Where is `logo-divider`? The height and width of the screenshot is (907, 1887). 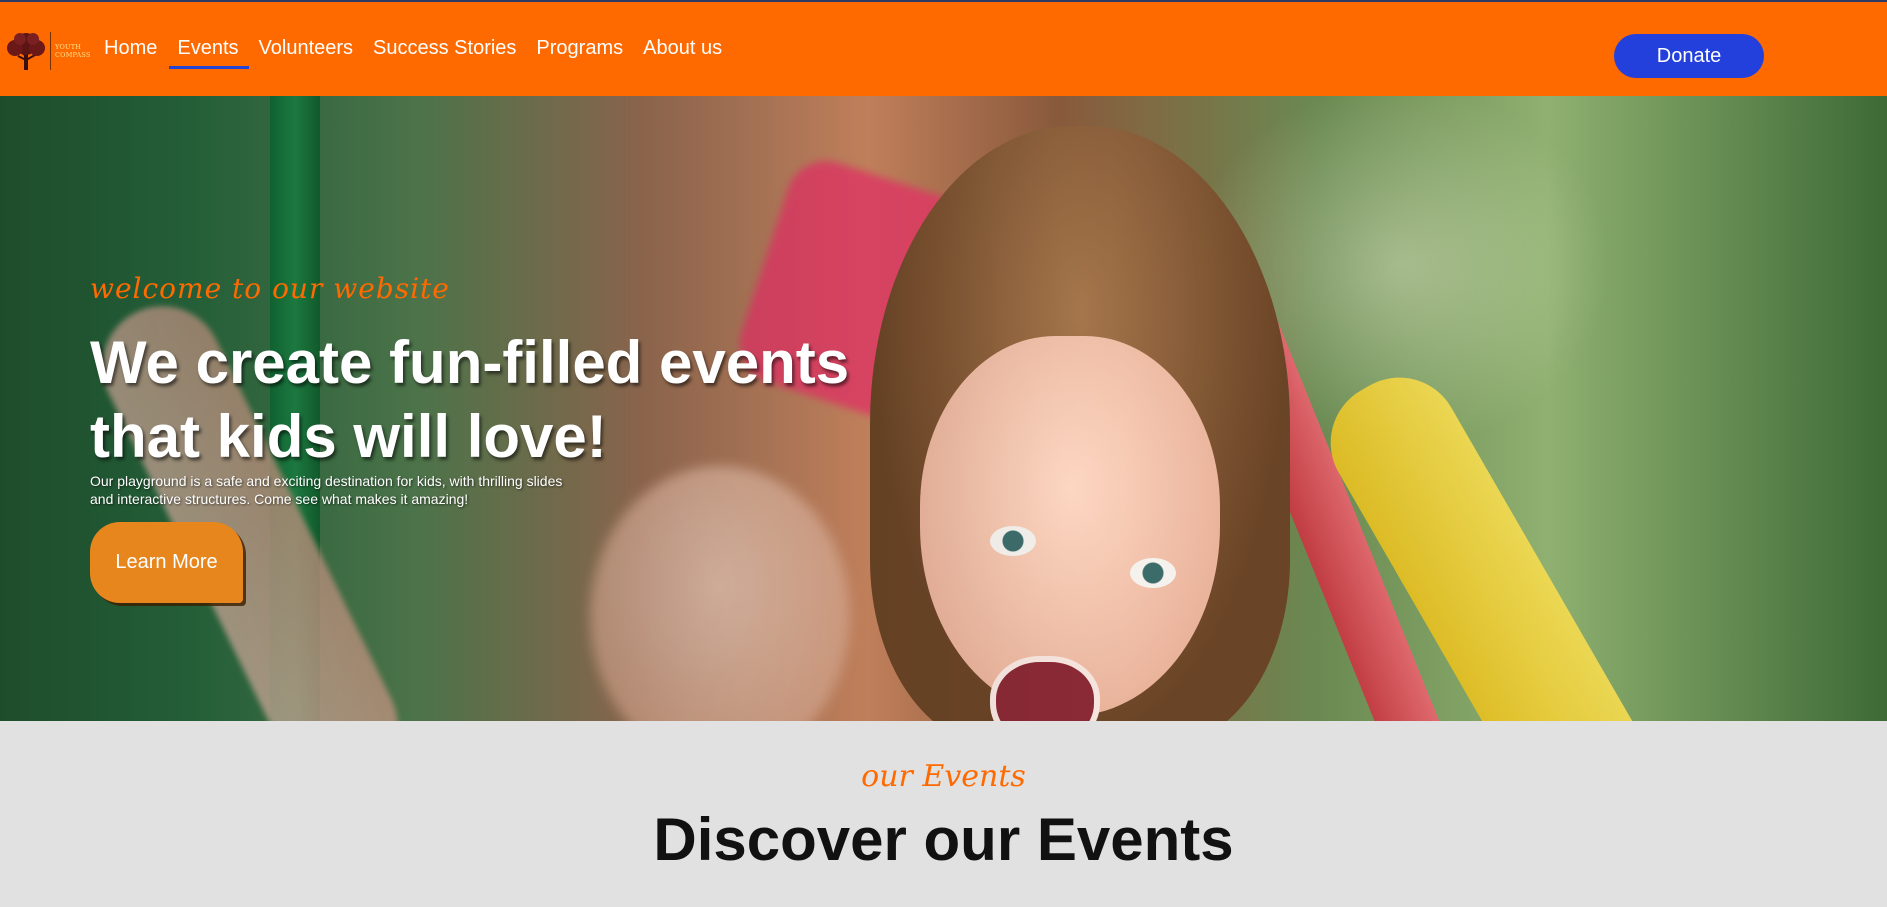 logo-divider is located at coordinates (50, 51).